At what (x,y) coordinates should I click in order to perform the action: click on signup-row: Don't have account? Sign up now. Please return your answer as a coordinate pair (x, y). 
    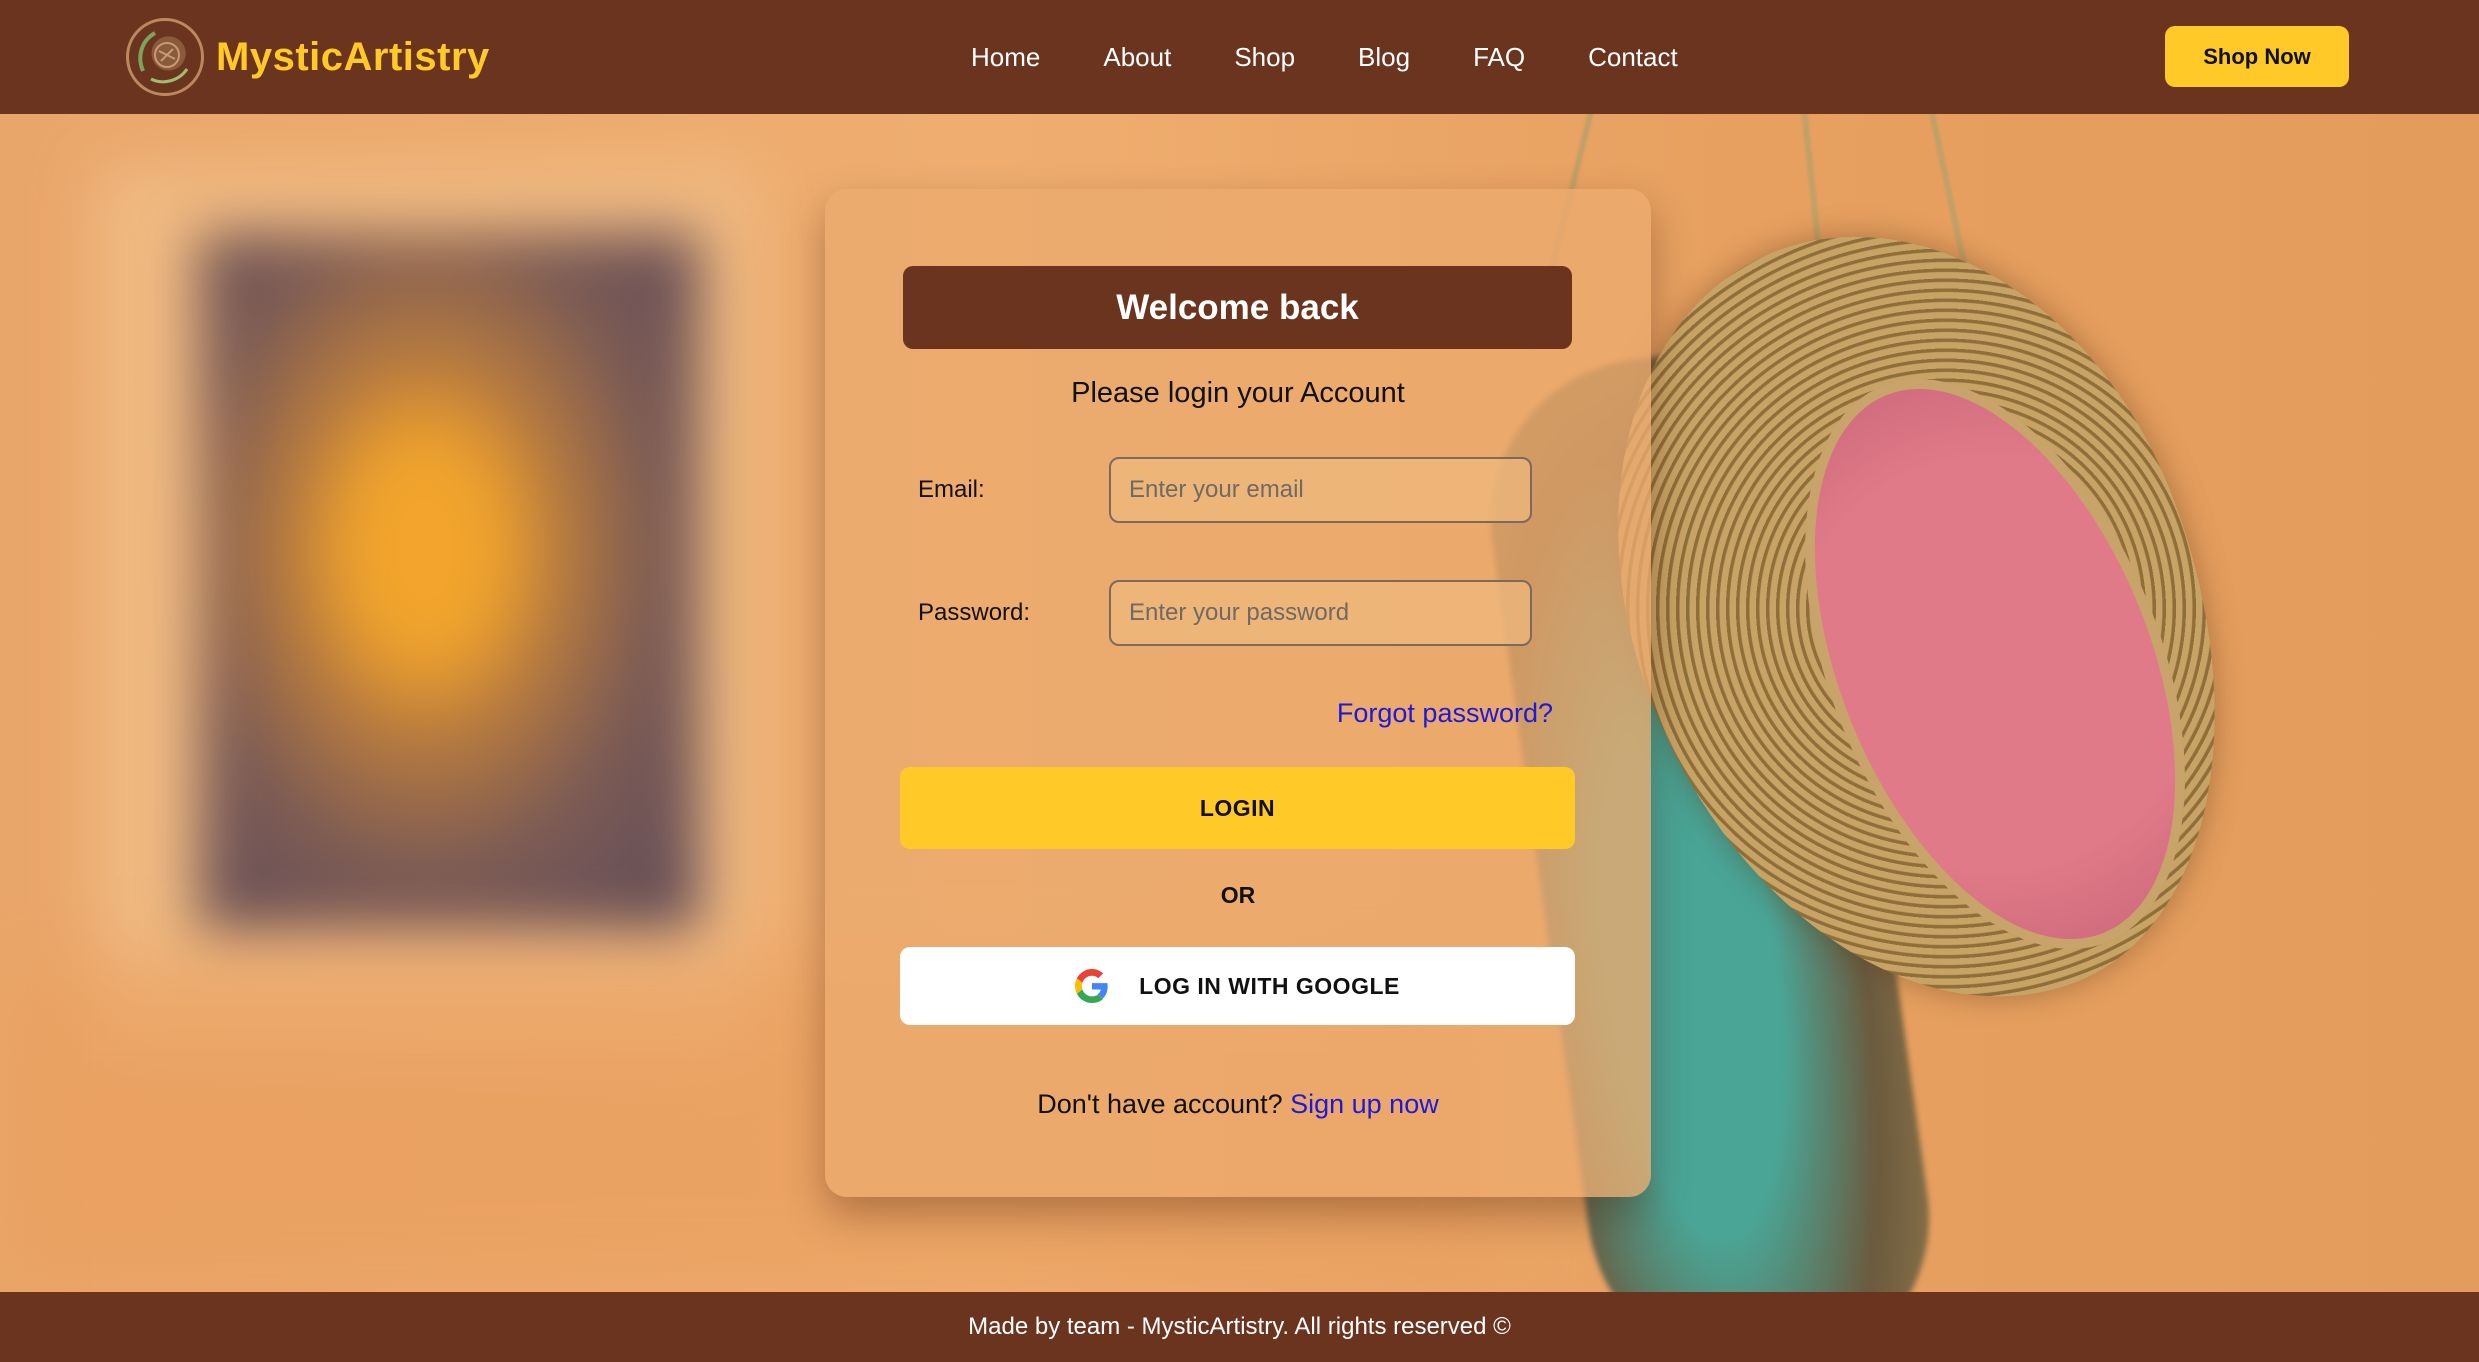
    Looking at the image, I should click on (1238, 1104).